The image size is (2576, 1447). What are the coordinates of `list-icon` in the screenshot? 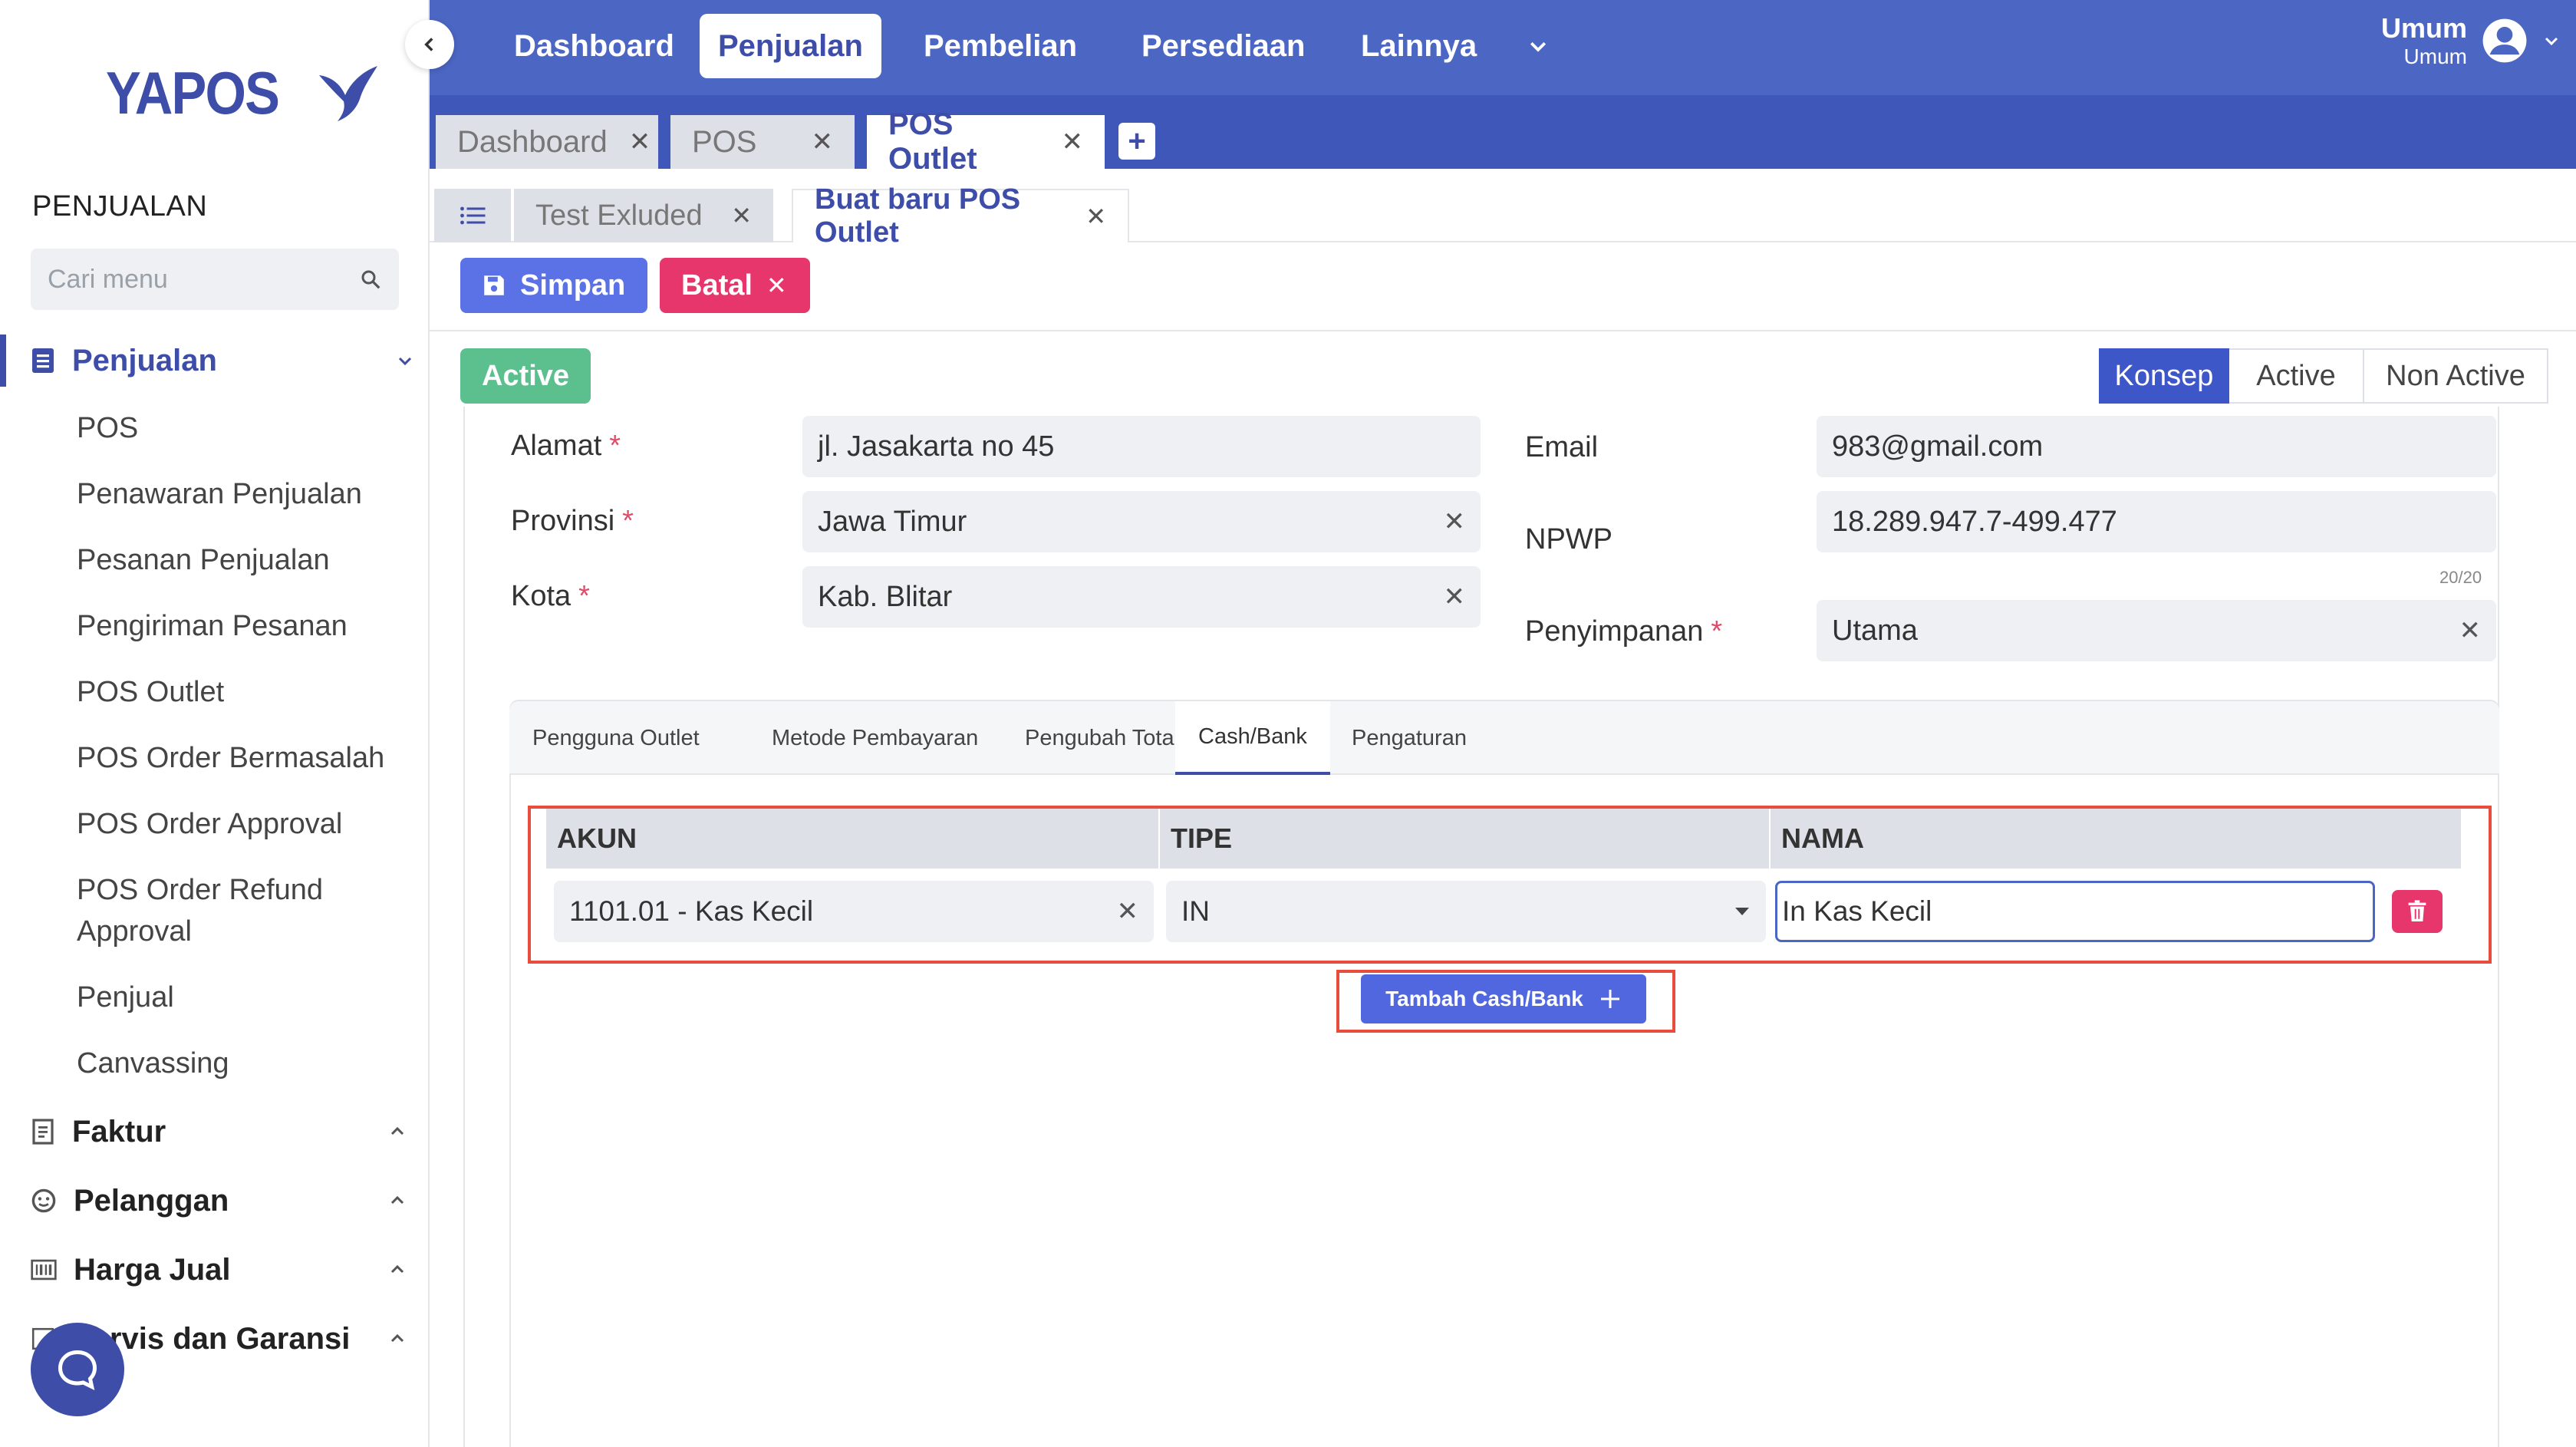 It's located at (473, 215).